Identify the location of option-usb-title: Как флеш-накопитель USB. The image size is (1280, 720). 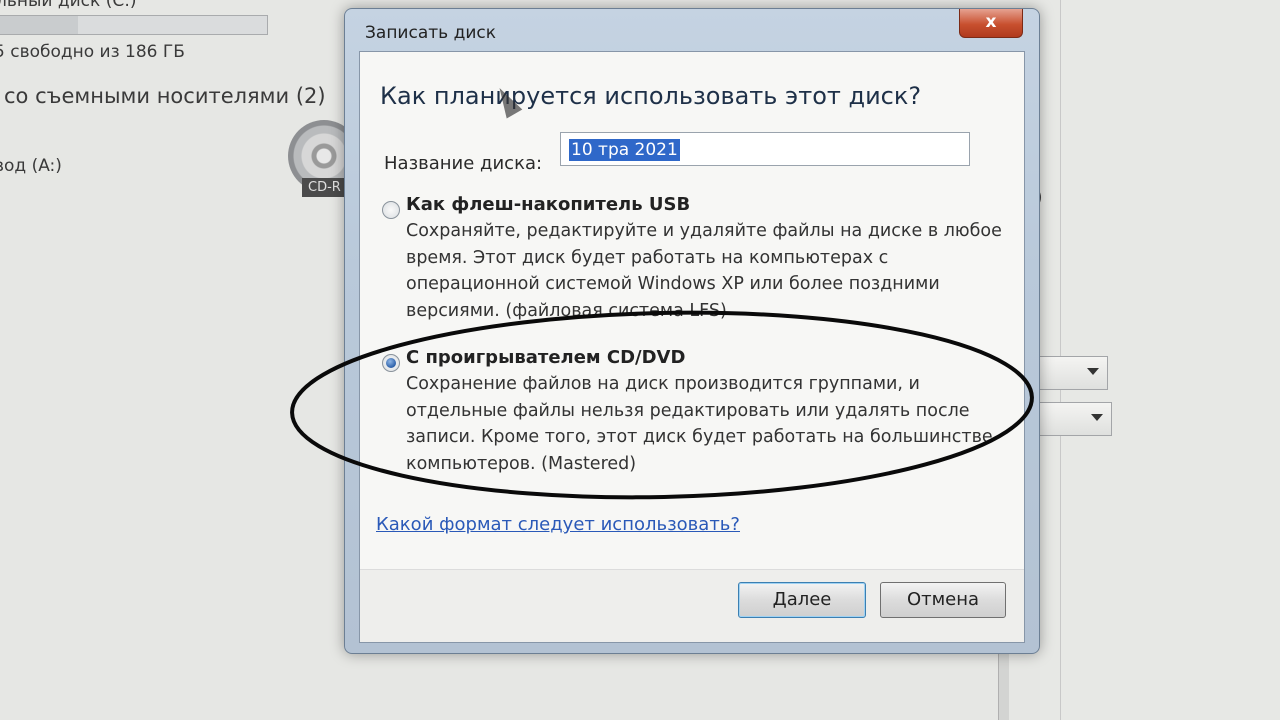
(548, 204).